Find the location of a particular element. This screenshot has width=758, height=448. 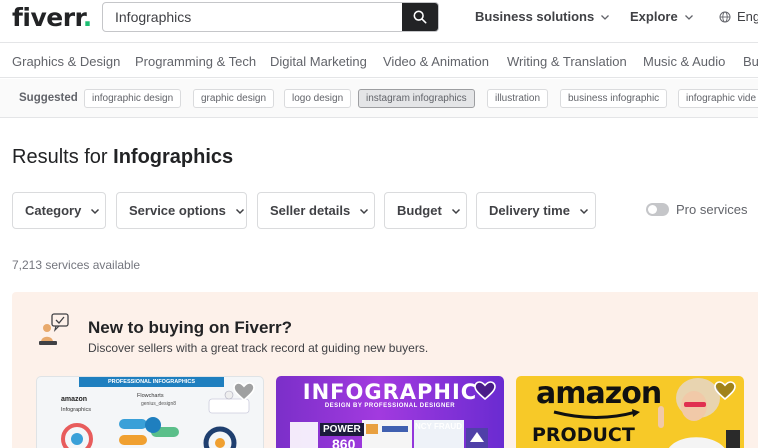

suggested-label: Suggested is located at coordinates (48, 98).